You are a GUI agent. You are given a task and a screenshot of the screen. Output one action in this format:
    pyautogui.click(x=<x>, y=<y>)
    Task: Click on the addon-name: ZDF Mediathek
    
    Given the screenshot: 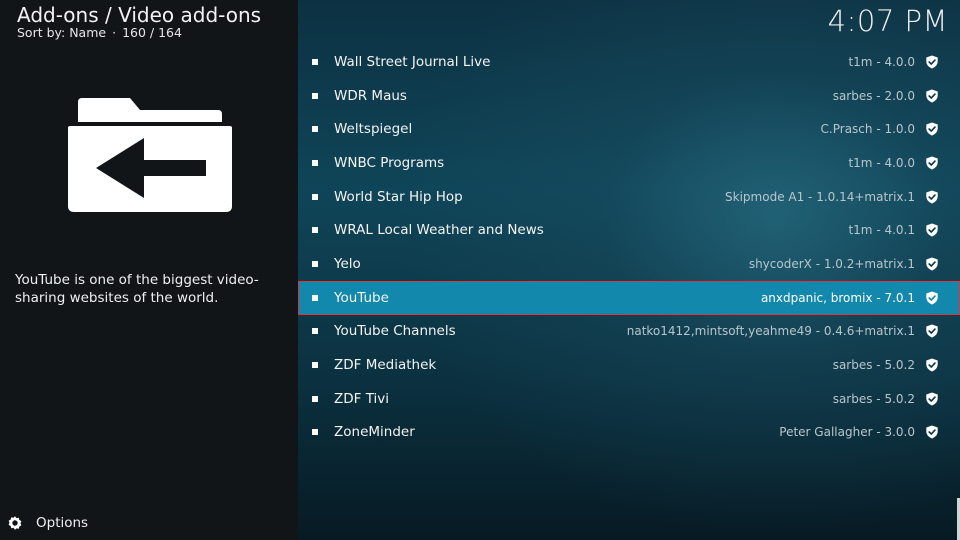 What is the action you would take?
    pyautogui.click(x=385, y=365)
    